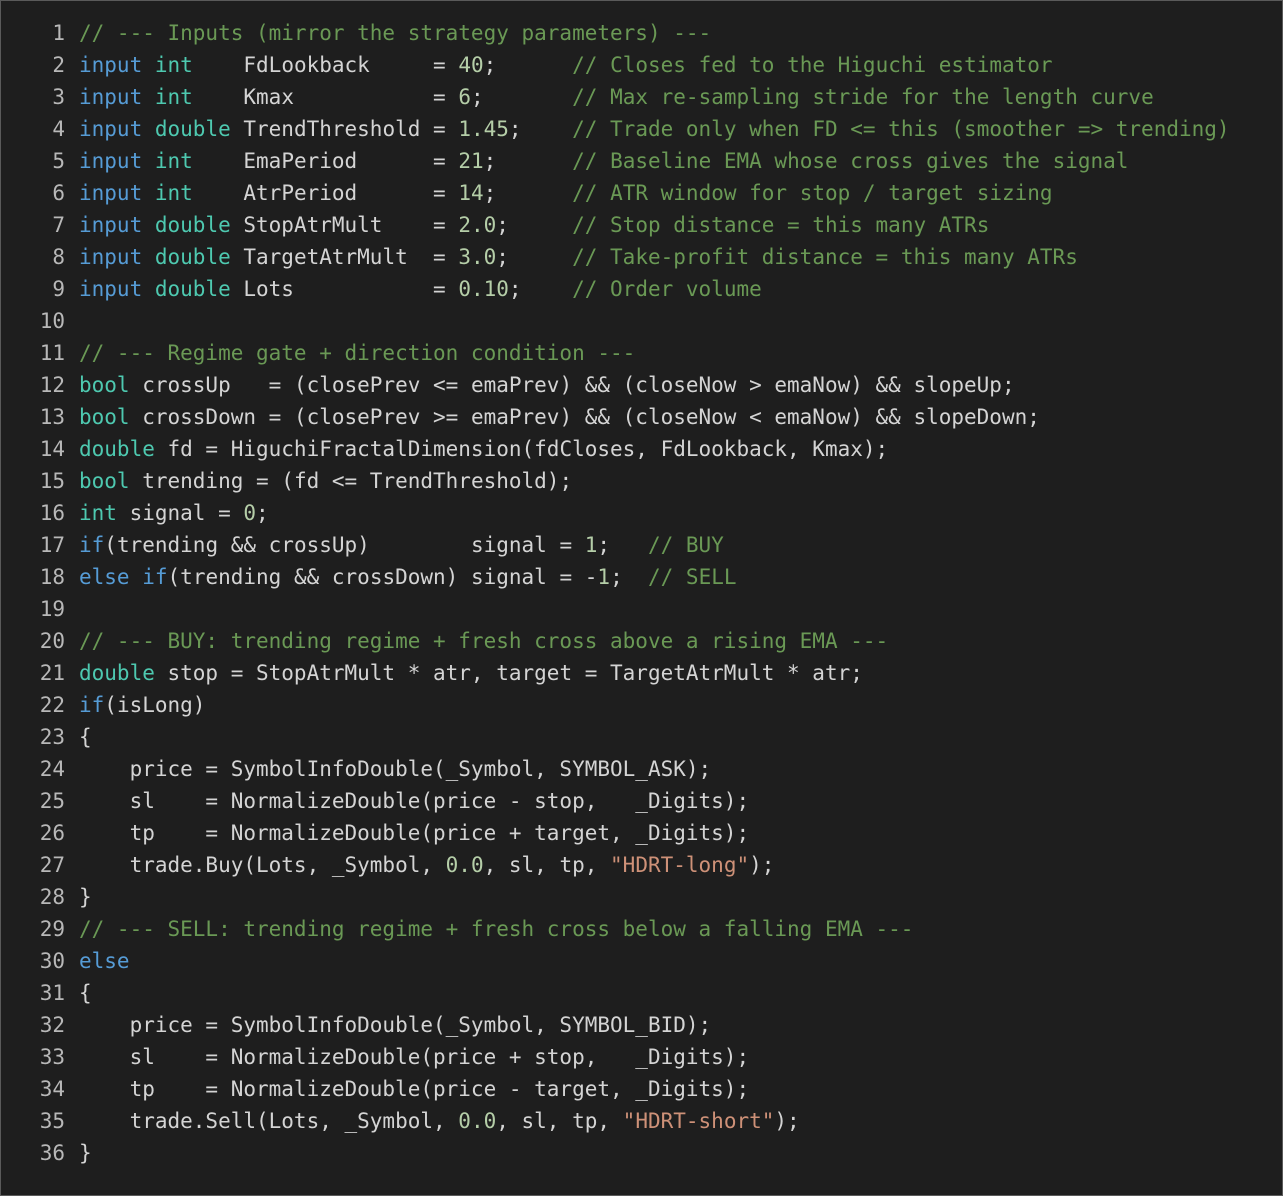  What do you see at coordinates (641, 1153) in the screenshot?
I see `code-line: 36}` at bounding box center [641, 1153].